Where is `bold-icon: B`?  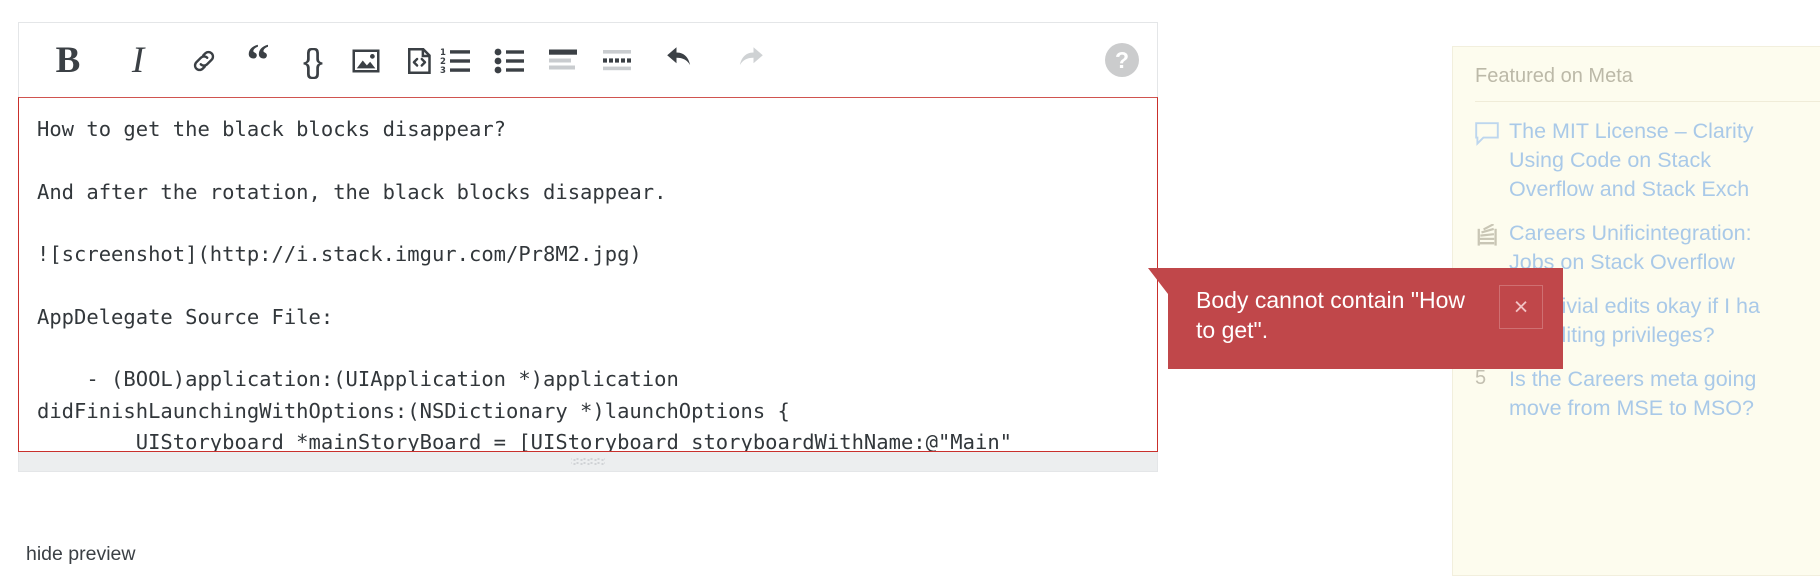 bold-icon: B is located at coordinates (68, 60).